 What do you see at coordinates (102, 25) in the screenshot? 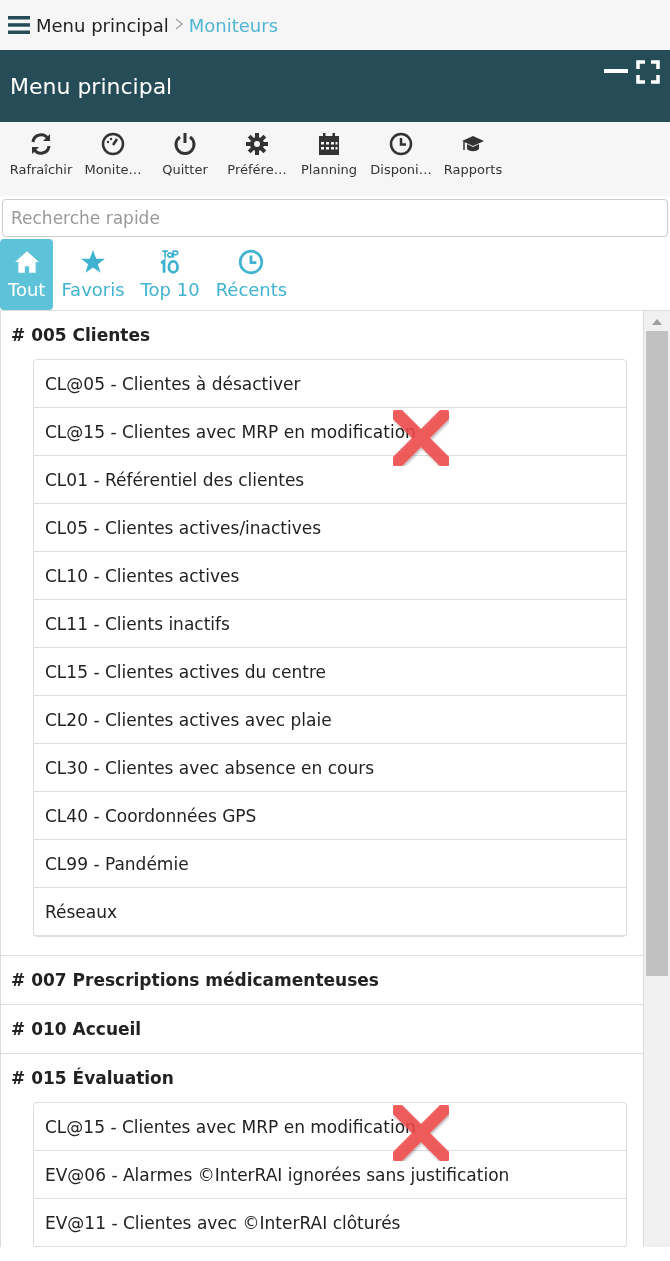
I see `breadcrumb-link: Menu principal` at bounding box center [102, 25].